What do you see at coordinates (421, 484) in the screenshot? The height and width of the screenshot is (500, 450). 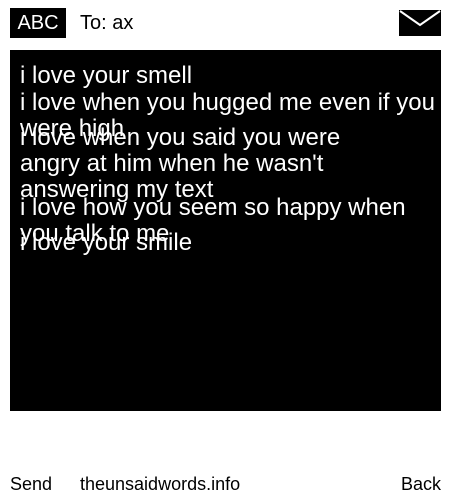 I see `back-button: Back` at bounding box center [421, 484].